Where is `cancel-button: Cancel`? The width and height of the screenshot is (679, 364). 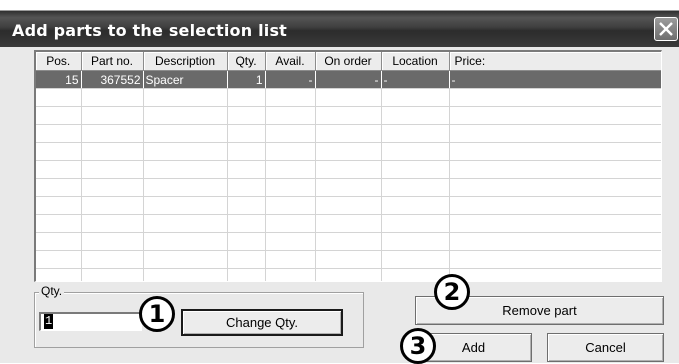
cancel-button: Cancel is located at coordinates (605, 347).